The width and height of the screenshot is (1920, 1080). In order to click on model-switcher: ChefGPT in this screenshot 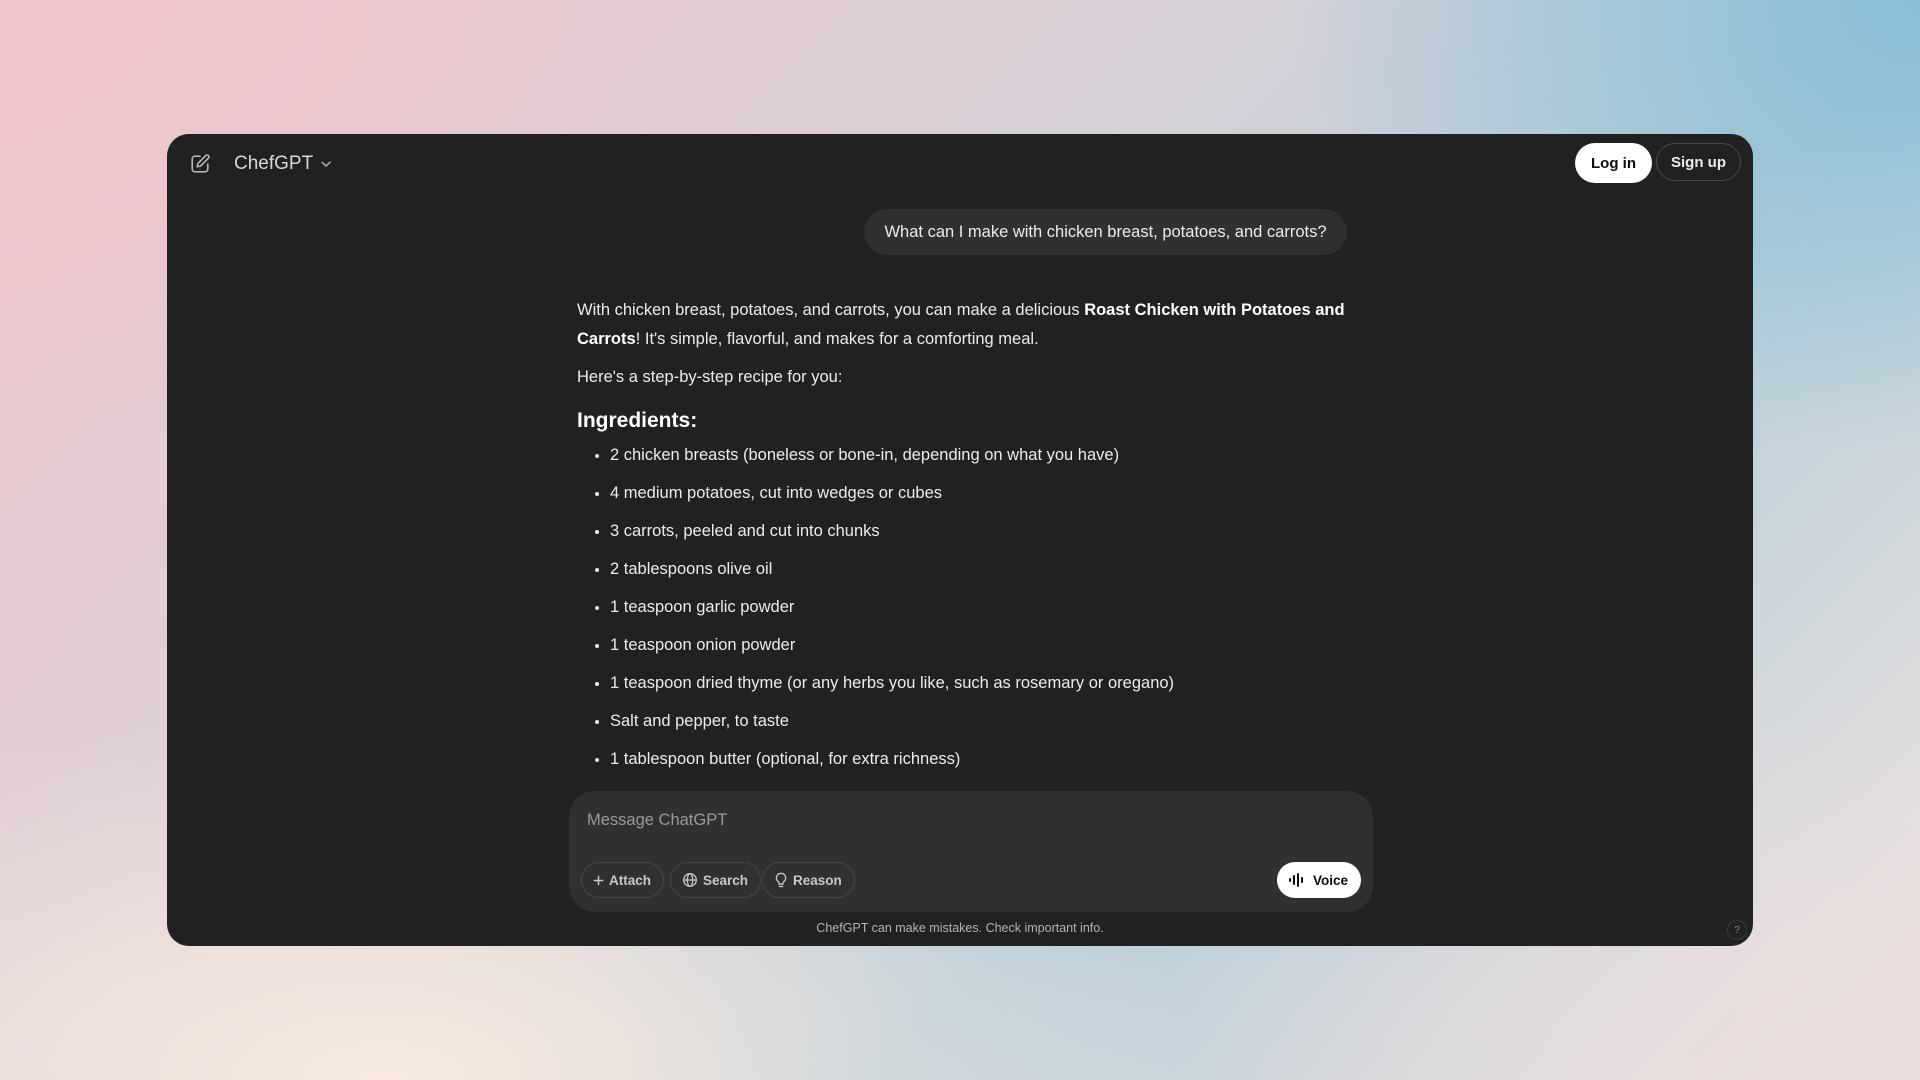, I will do `click(283, 164)`.